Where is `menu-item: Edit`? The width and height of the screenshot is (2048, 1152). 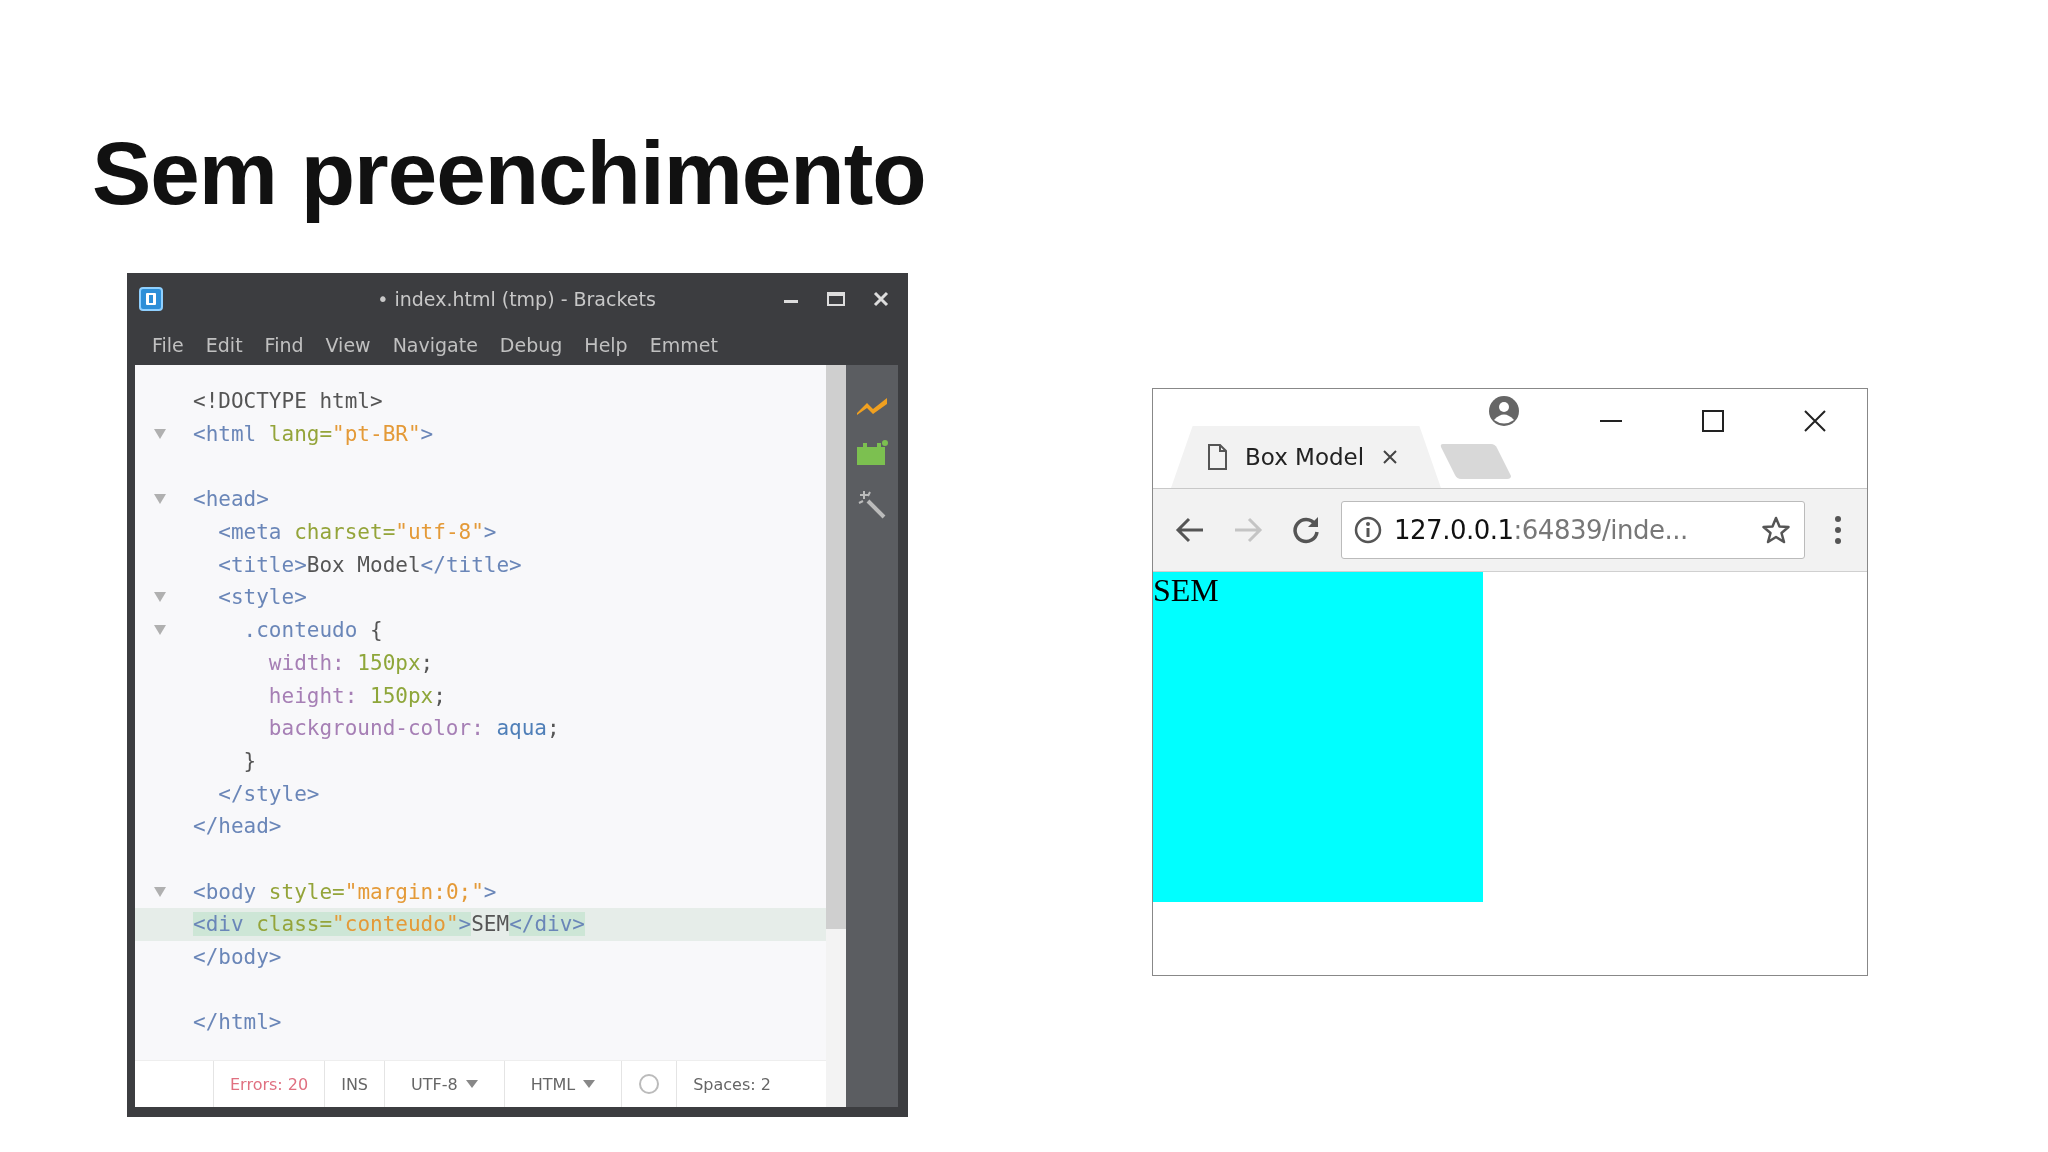 menu-item: Edit is located at coordinates (224, 345).